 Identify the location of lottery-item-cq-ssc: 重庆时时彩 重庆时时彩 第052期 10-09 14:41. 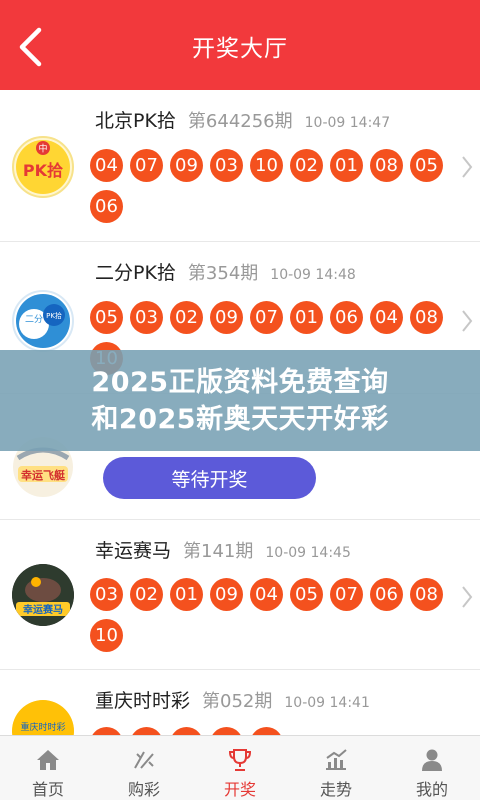
(240, 702).